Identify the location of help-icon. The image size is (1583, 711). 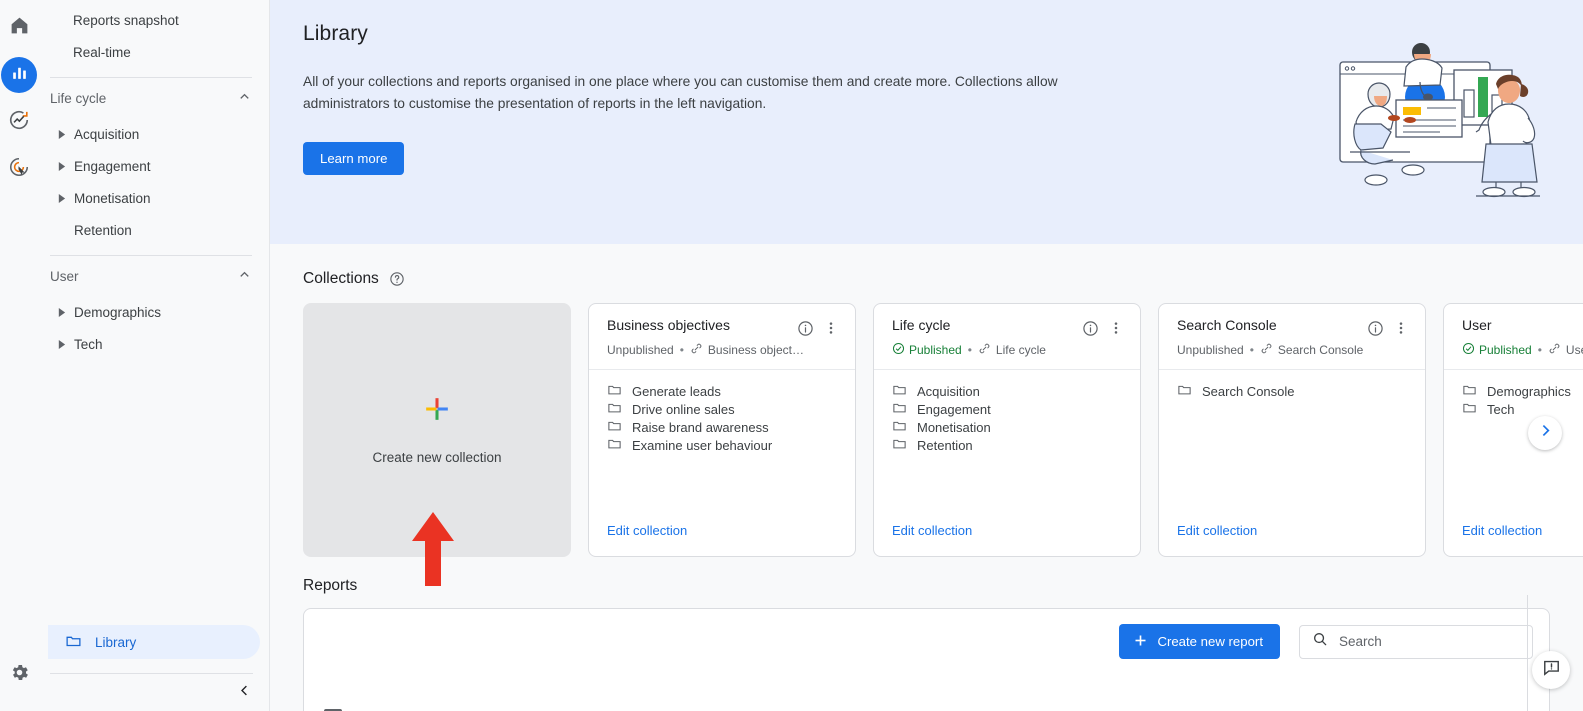
(397, 279).